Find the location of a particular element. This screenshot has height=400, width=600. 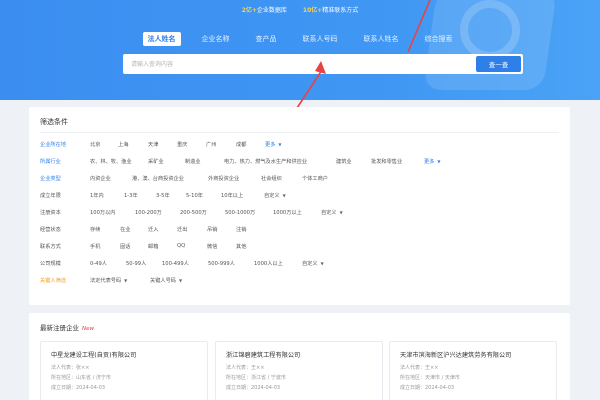

filter-option: 微信 is located at coordinates (212, 246).